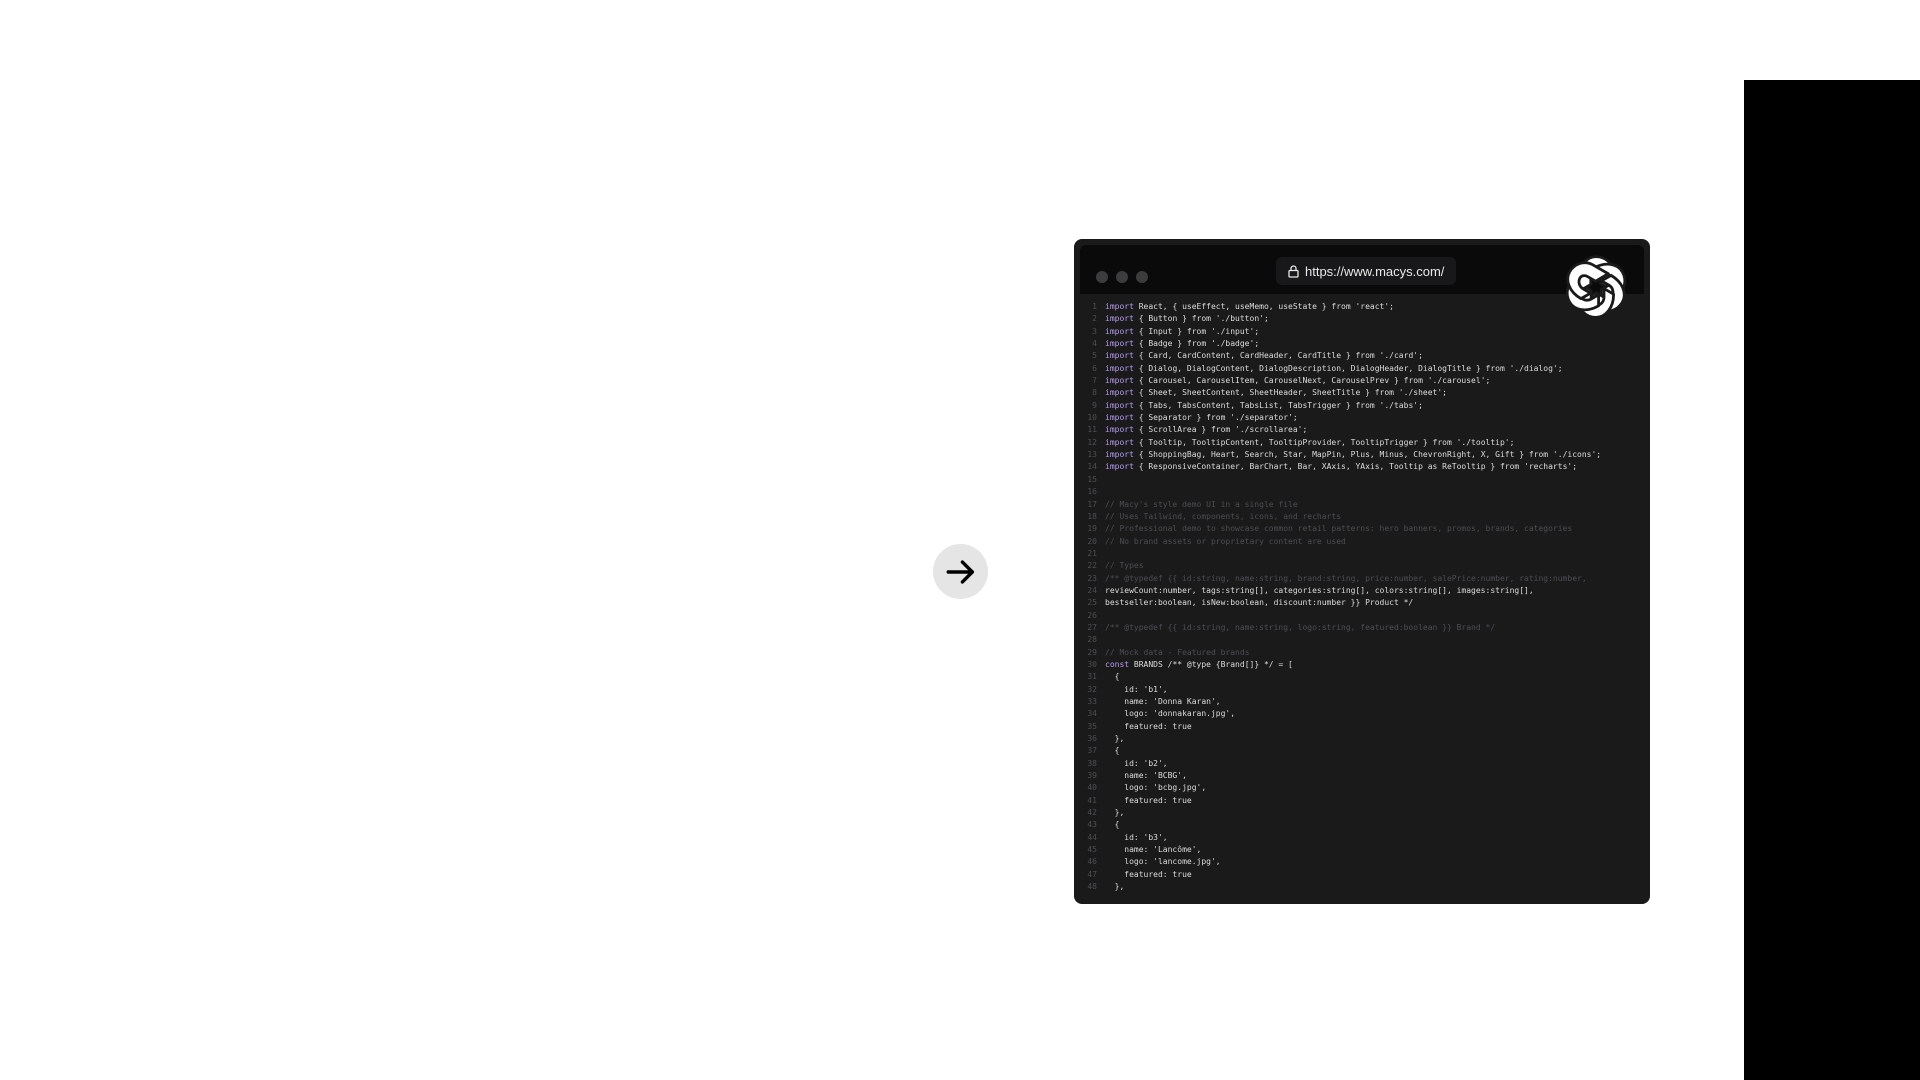 This screenshot has height=1080, width=1920. What do you see at coordinates (1362, 677) in the screenshot?
I see `code-line: 31 {` at bounding box center [1362, 677].